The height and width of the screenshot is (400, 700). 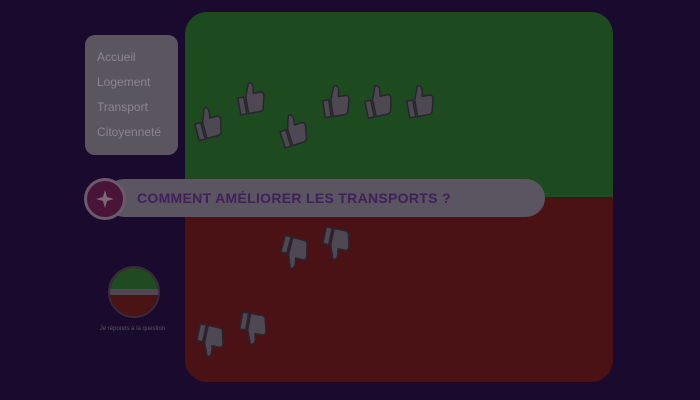 What do you see at coordinates (131, 107) in the screenshot?
I see `menu-item-transport: Transport` at bounding box center [131, 107].